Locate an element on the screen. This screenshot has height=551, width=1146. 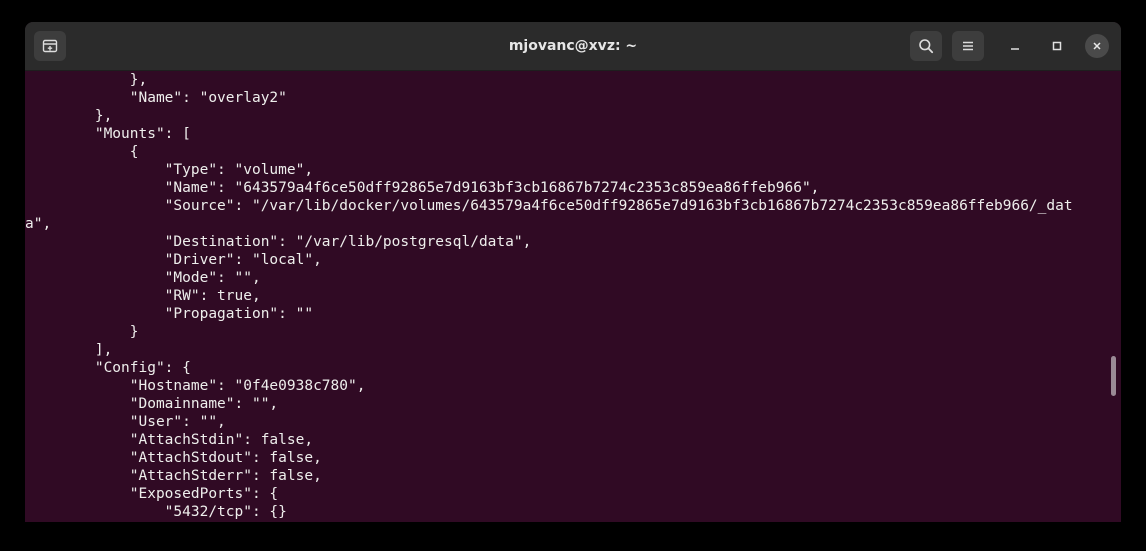
minimize-icon is located at coordinates (1015, 49).